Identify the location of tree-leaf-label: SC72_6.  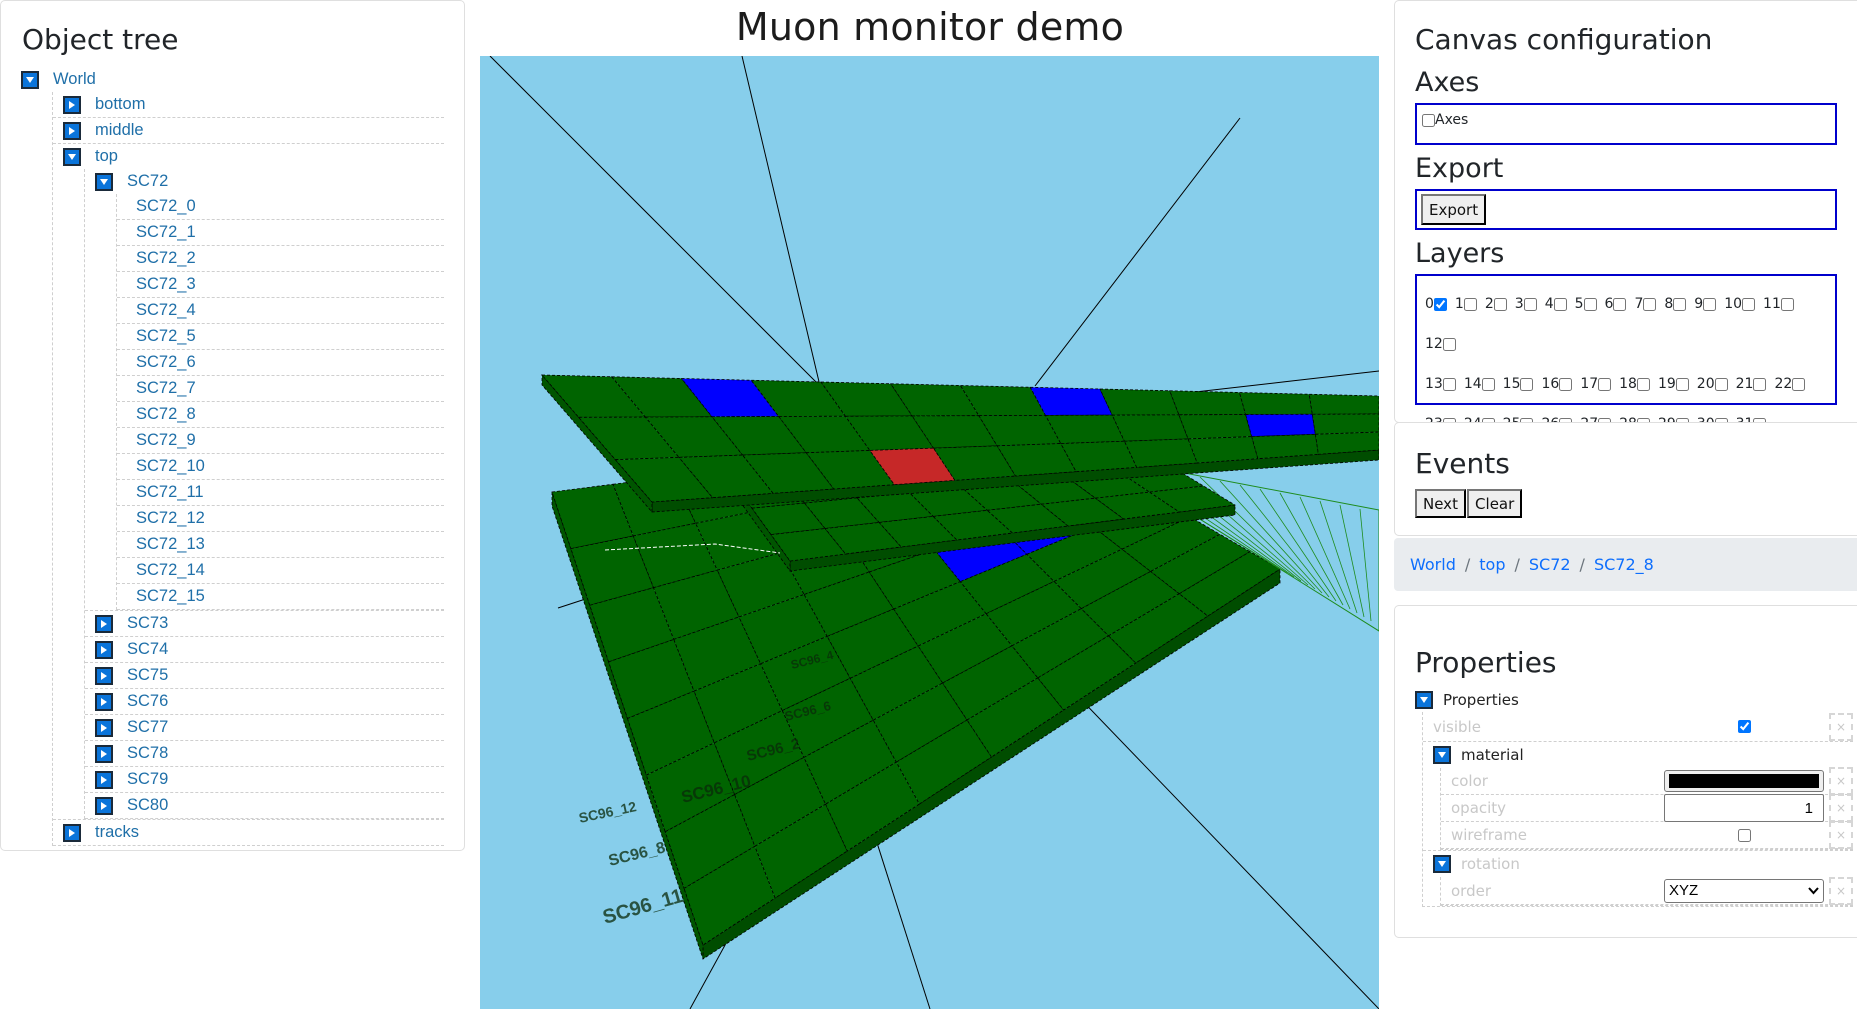
(166, 362).